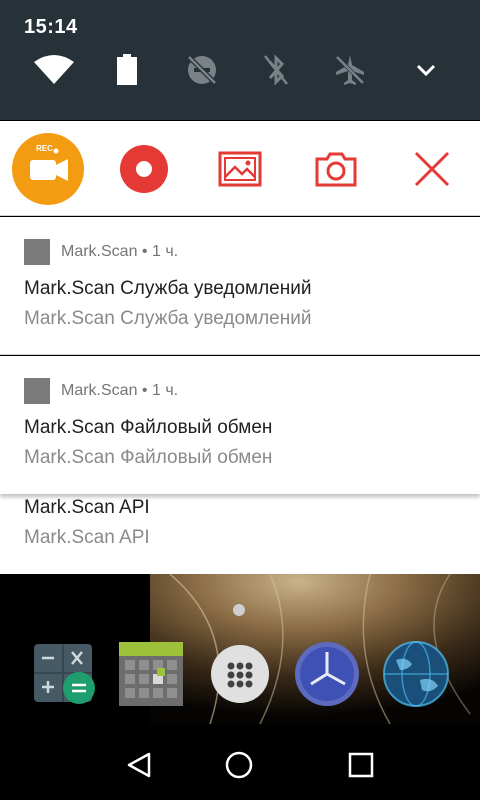 The width and height of the screenshot is (480, 800). I want to click on record-button, so click(144, 169).